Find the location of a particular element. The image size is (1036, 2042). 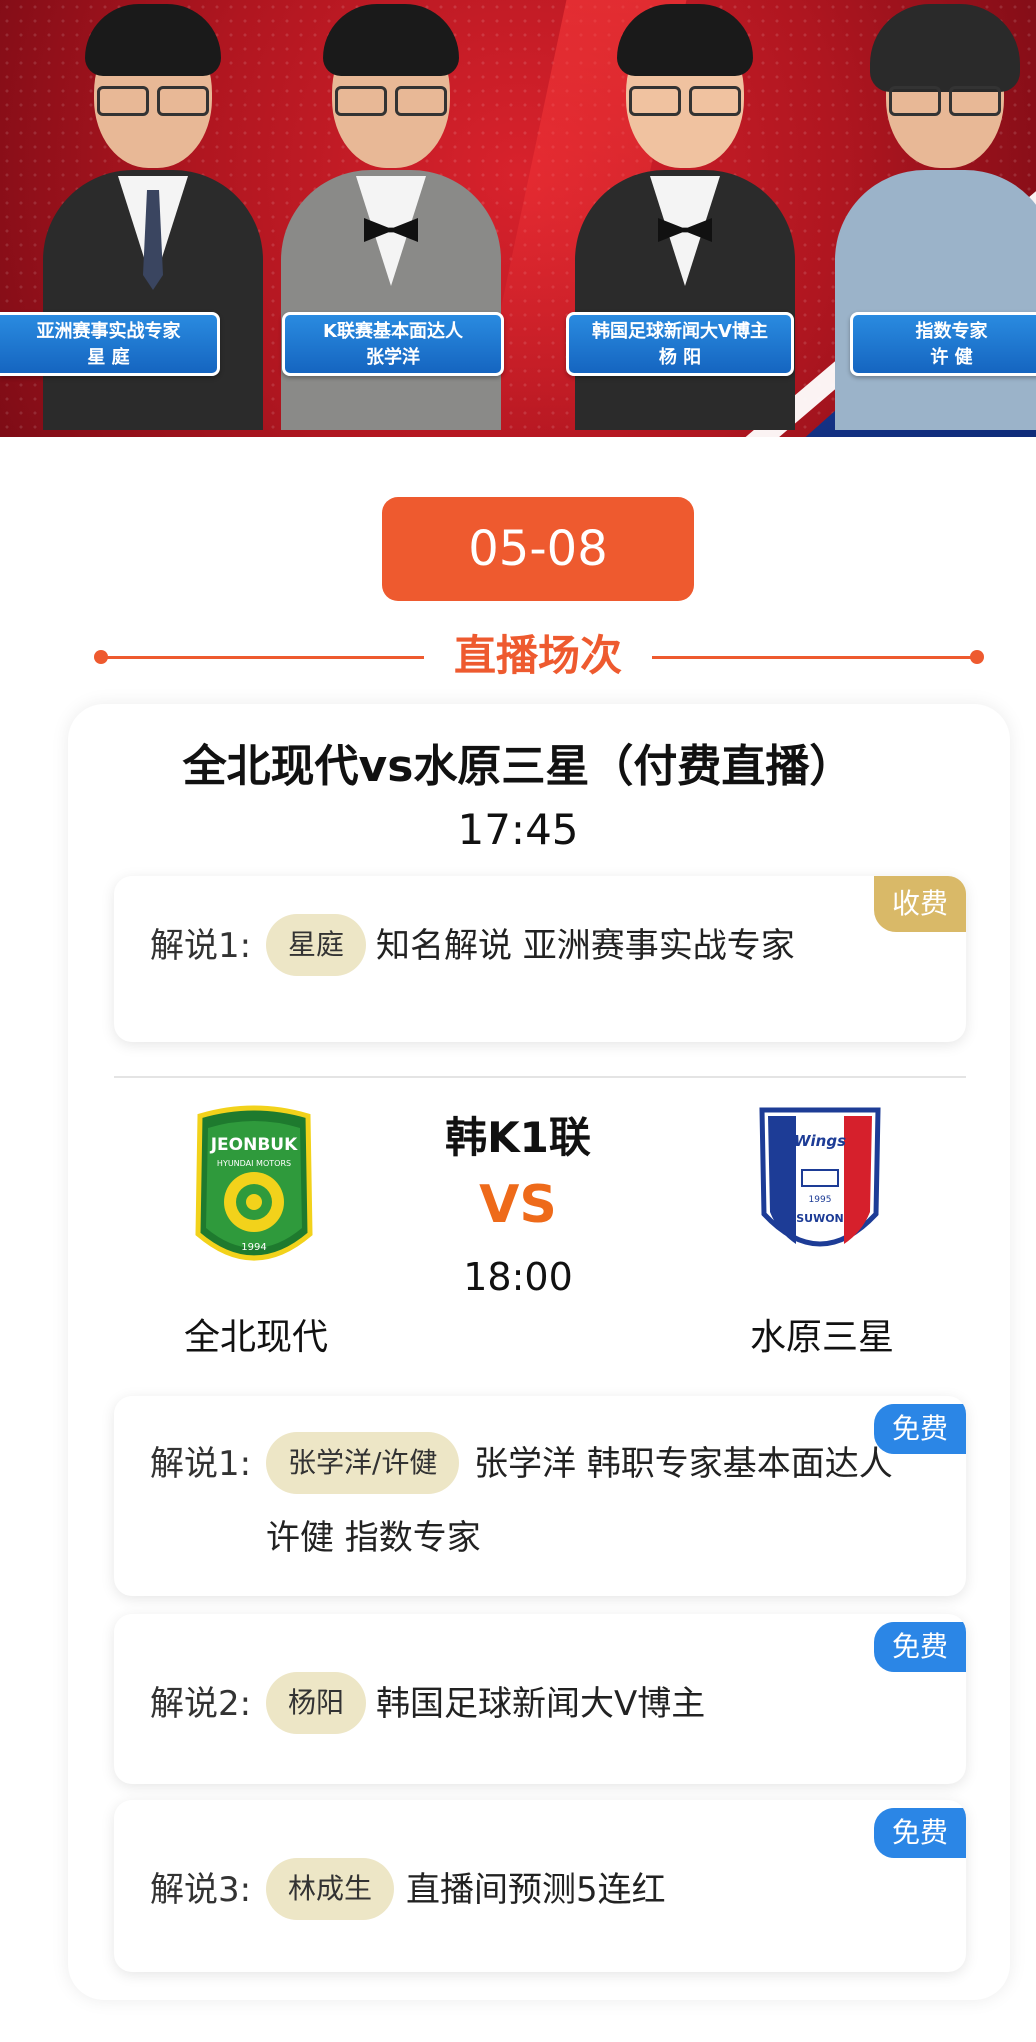

away-team-name: 水原三星 is located at coordinates (821, 1337).